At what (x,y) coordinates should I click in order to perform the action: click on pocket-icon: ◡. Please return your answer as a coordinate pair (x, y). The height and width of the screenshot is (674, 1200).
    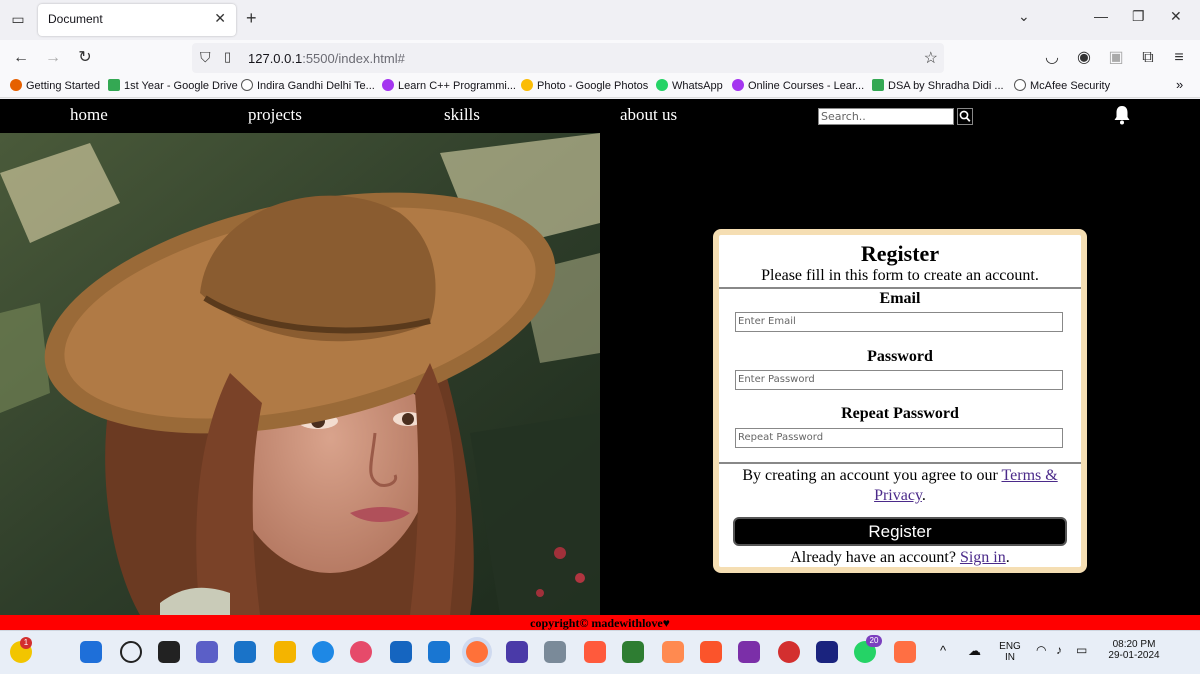
    Looking at the image, I should click on (1052, 58).